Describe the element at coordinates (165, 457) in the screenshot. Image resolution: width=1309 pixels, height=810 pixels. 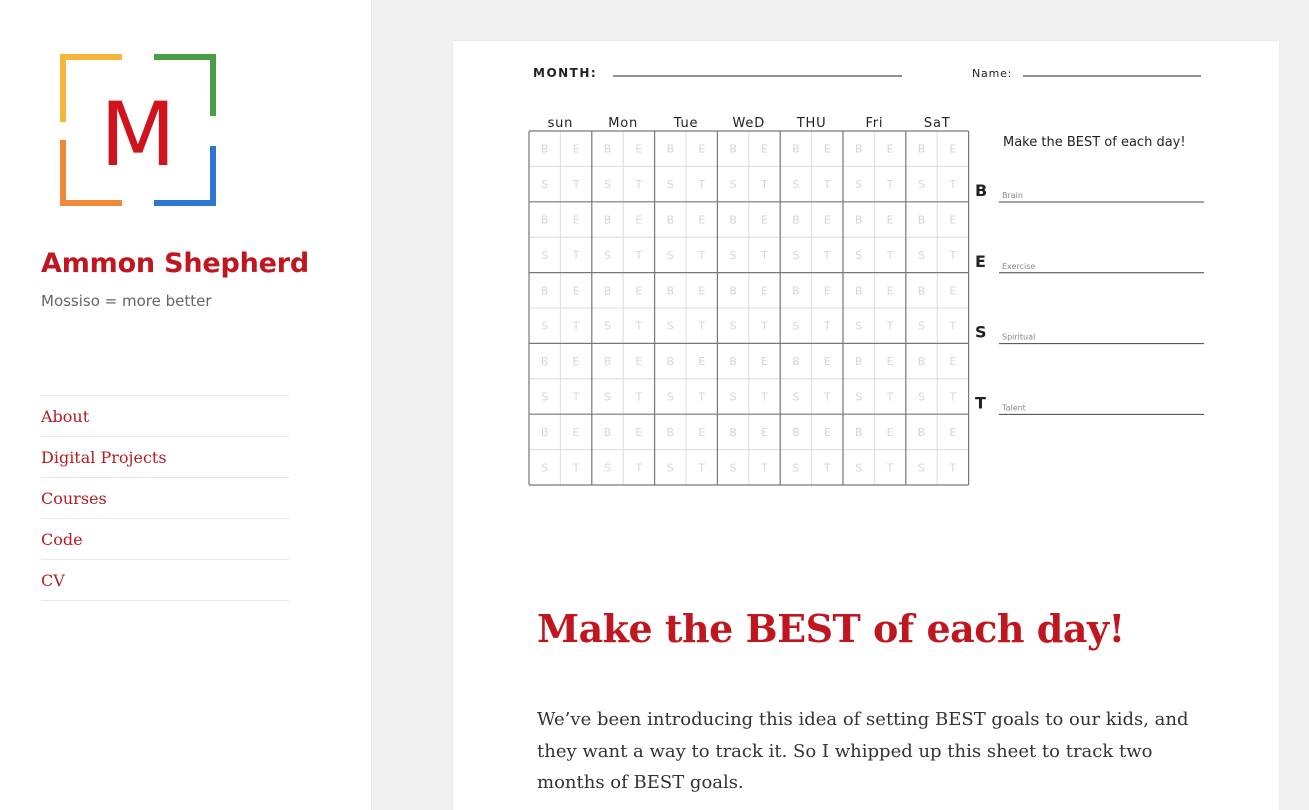
I see `menu-item-digital-projects: Digital Projects` at that location.